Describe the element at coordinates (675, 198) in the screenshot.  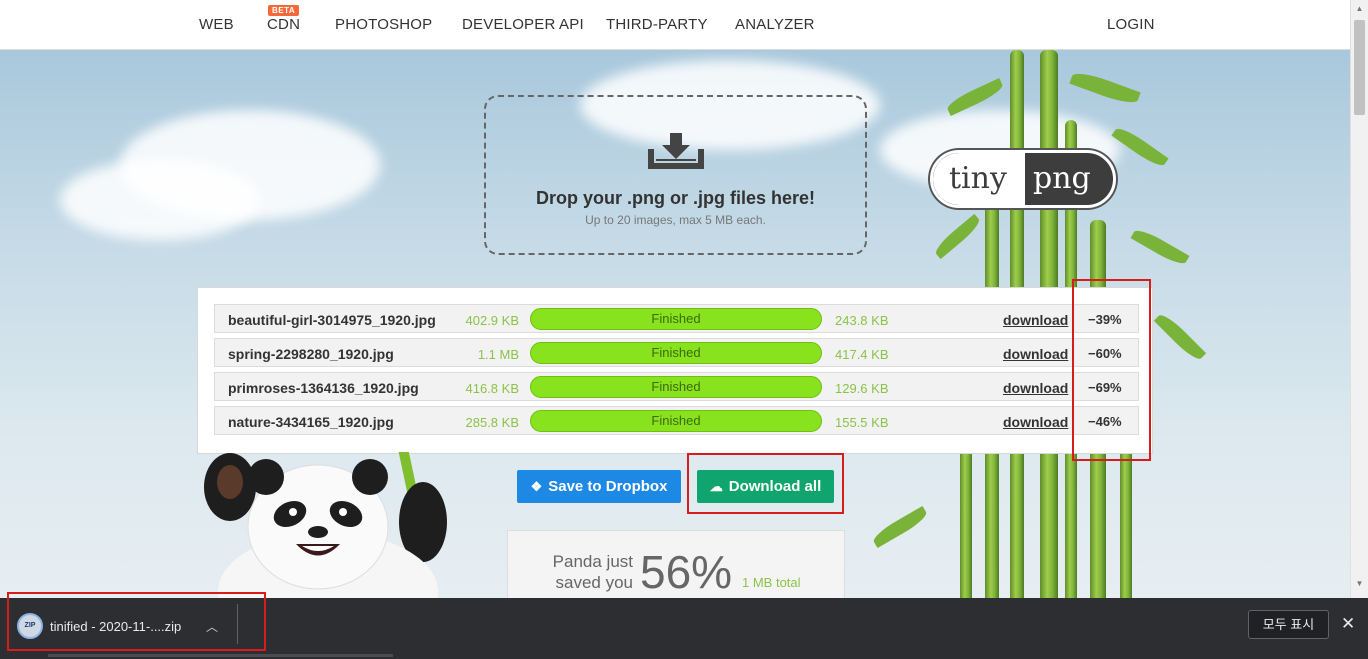
I see `dropzone-title: Drop your .png or .jpg files here!` at that location.